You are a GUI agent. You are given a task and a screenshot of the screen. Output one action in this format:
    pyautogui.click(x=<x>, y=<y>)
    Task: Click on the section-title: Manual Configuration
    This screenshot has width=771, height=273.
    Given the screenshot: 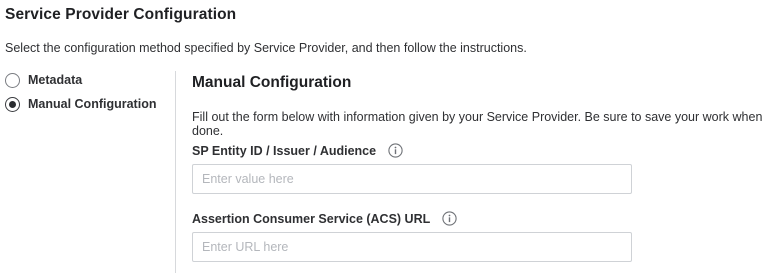 What is the action you would take?
    pyautogui.click(x=272, y=82)
    